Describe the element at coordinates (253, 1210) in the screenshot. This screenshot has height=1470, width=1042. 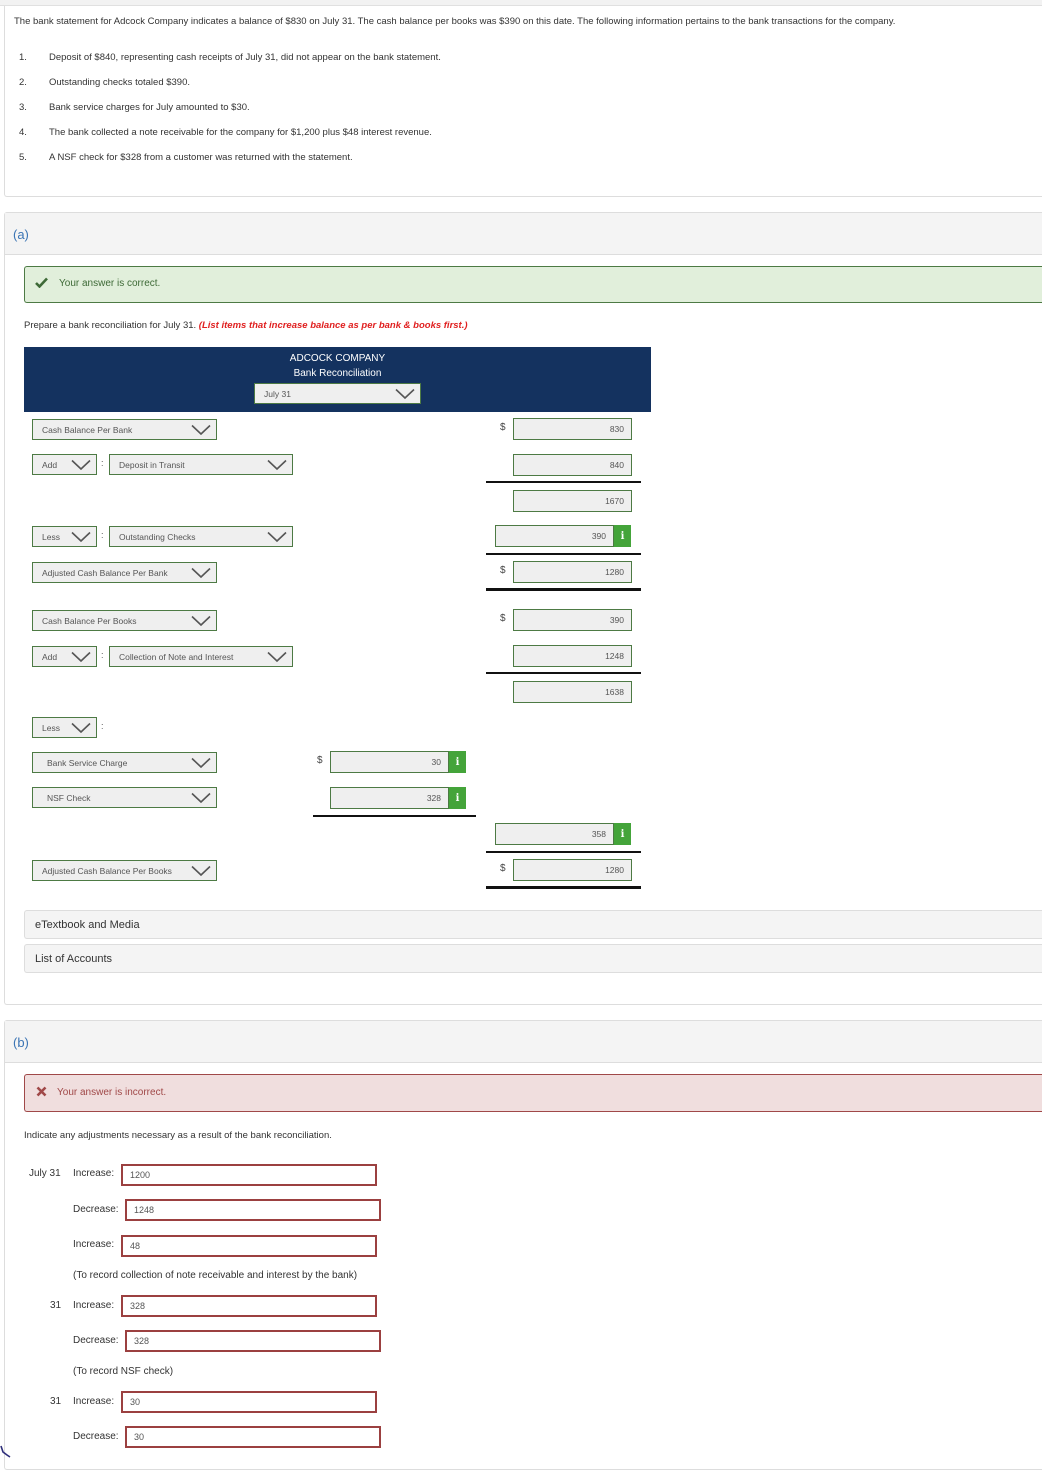
I see `journal-input: 1248` at that location.